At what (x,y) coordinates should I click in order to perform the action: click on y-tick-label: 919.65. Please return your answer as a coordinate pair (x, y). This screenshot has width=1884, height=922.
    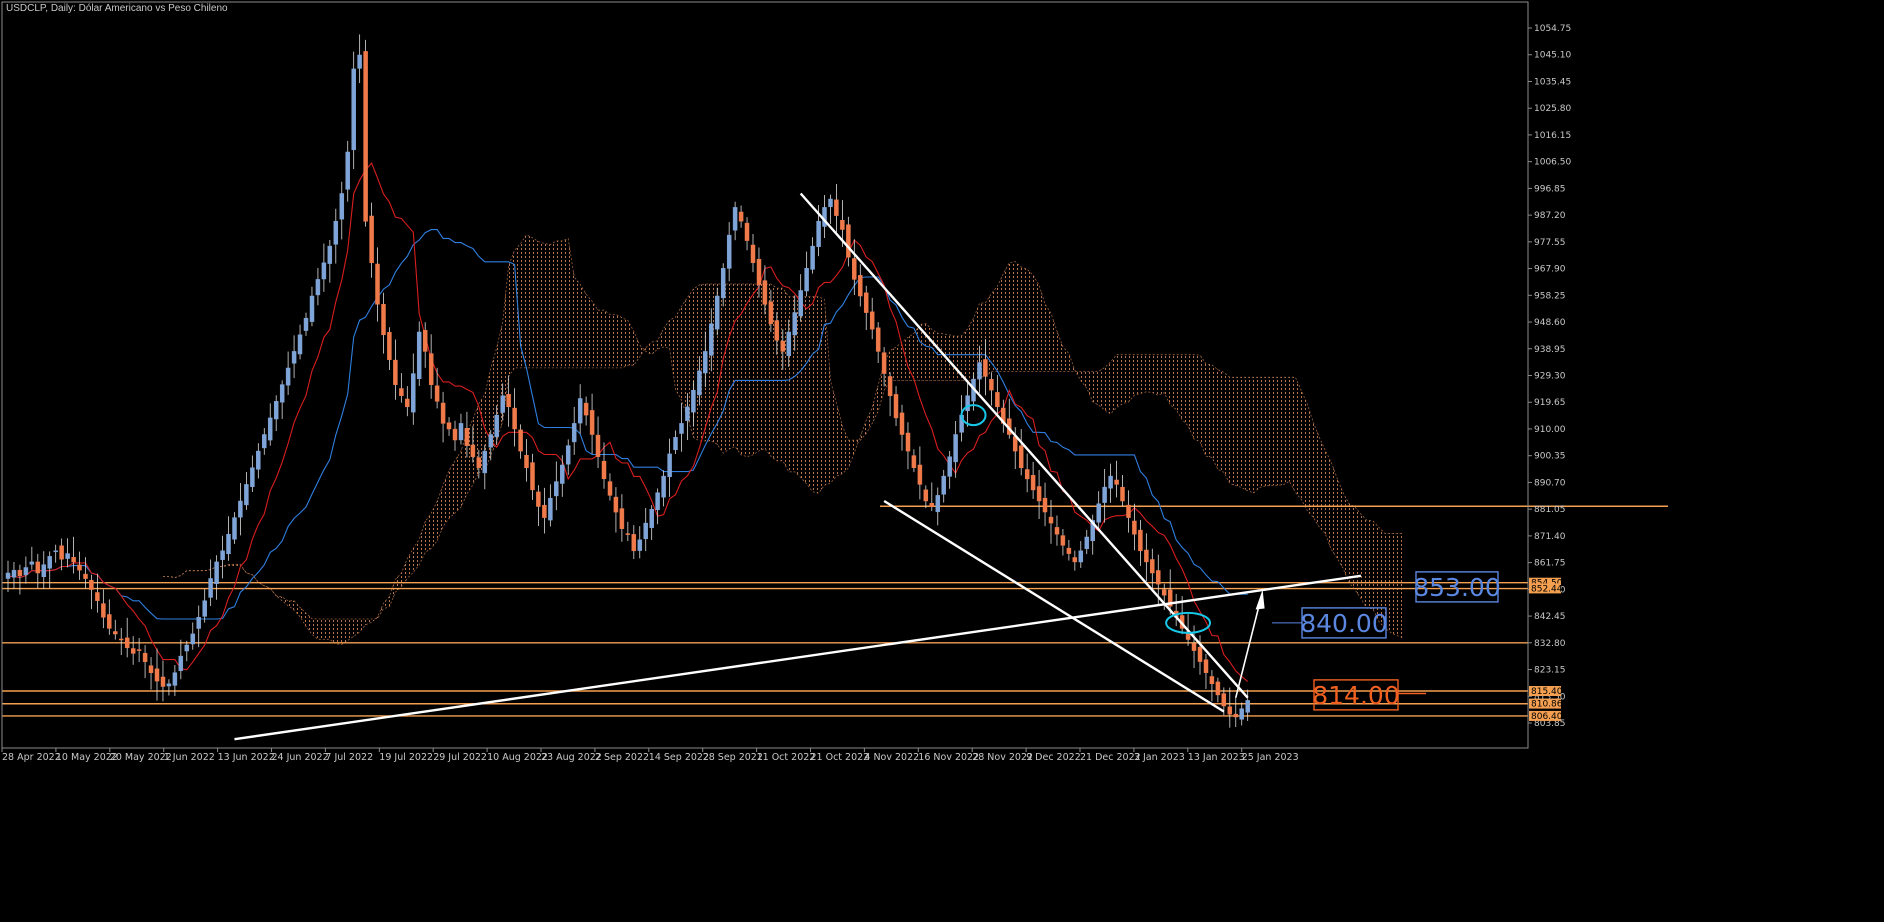
    Looking at the image, I should click on (1550, 403).